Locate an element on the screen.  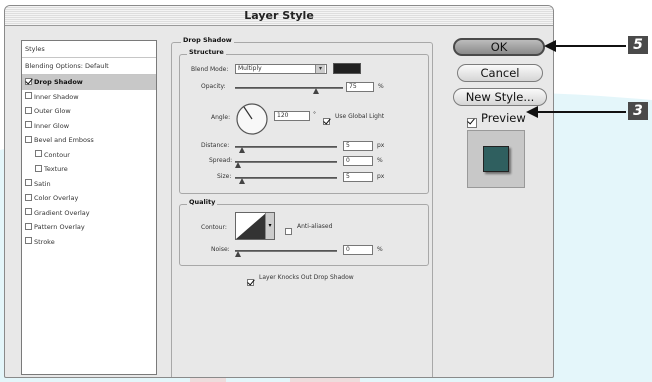
style-item-bevel-and-emboss: Bevel and Emboss is located at coordinates (89, 140).